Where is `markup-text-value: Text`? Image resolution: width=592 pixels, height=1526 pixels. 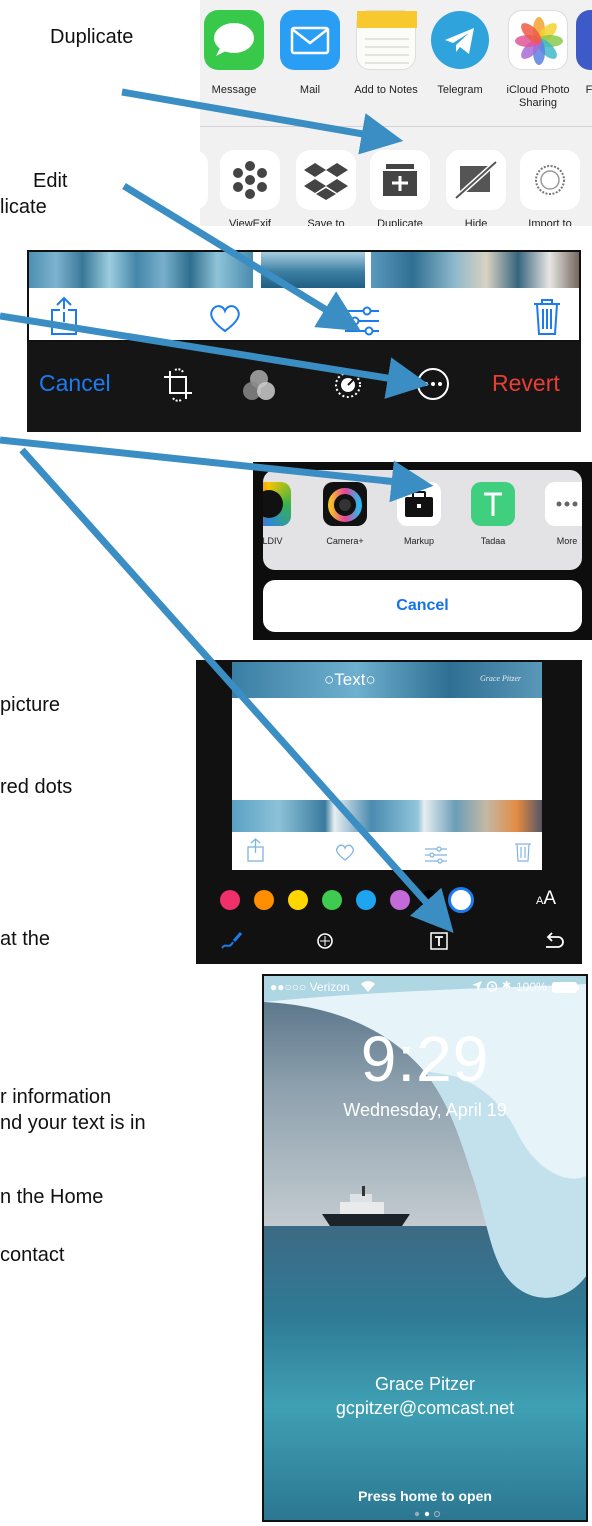 markup-text-value: Text is located at coordinates (350, 679).